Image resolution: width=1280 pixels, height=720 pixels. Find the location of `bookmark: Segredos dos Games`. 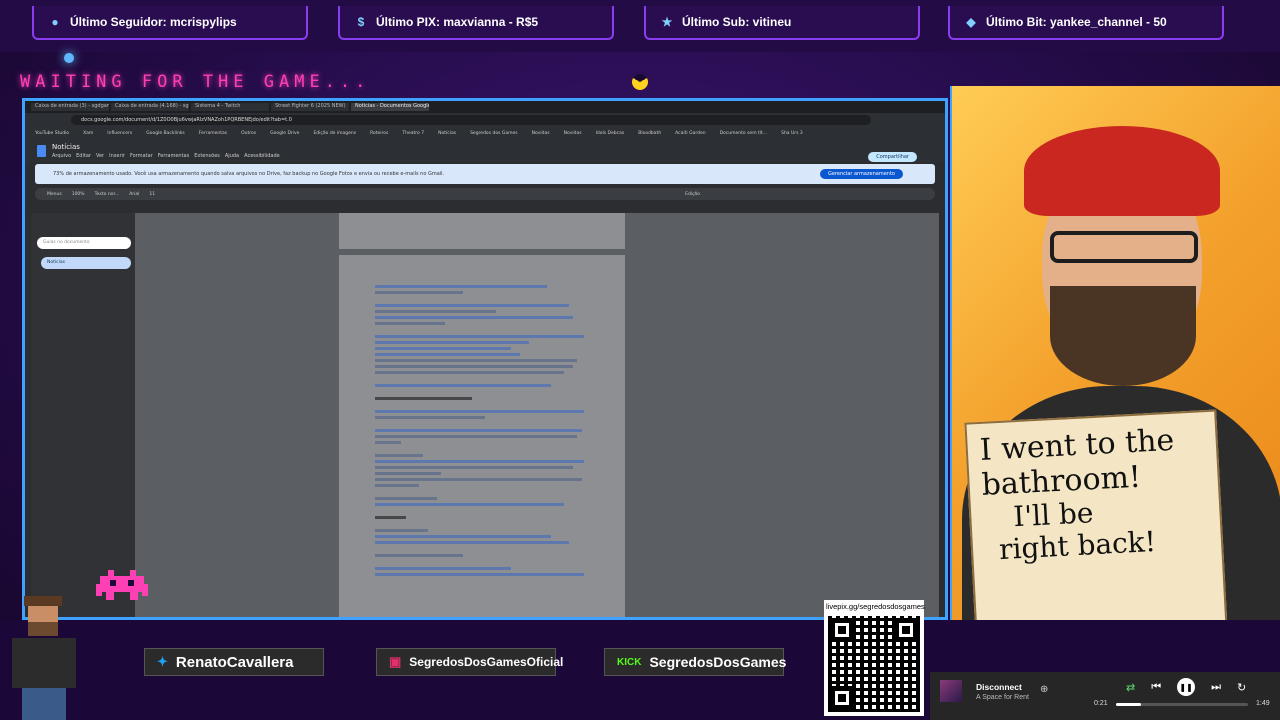

bookmark: Segredos dos Games is located at coordinates (494, 133).